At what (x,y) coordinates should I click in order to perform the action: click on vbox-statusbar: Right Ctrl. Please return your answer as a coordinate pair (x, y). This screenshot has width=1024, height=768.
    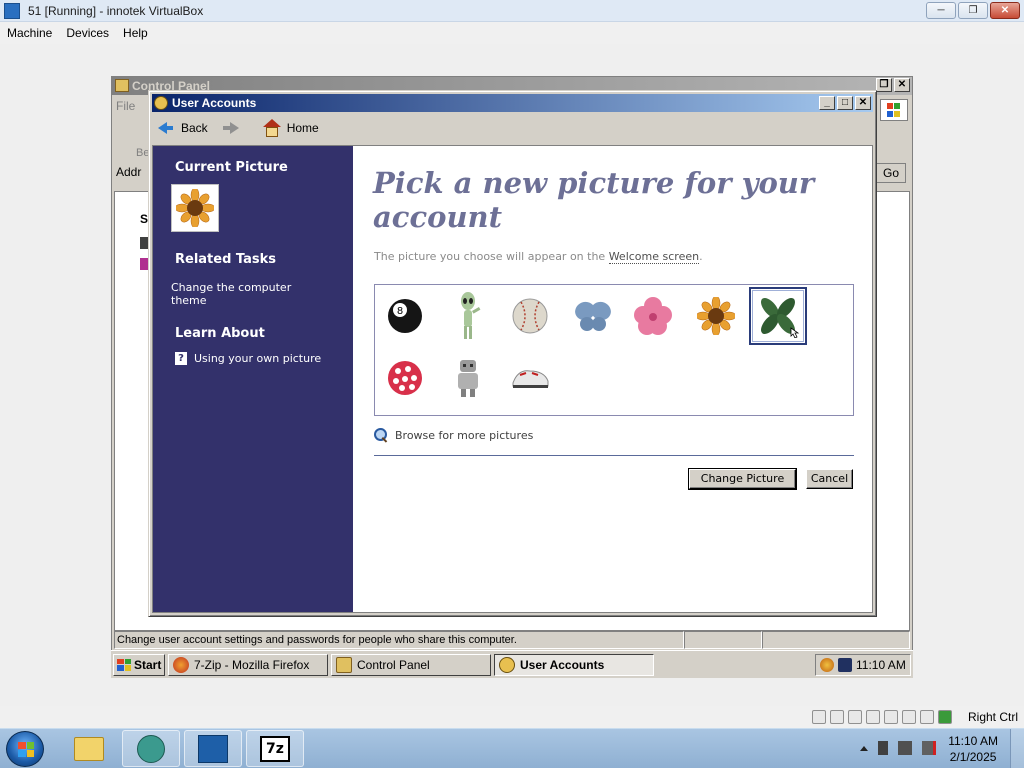
    Looking at the image, I should click on (512, 717).